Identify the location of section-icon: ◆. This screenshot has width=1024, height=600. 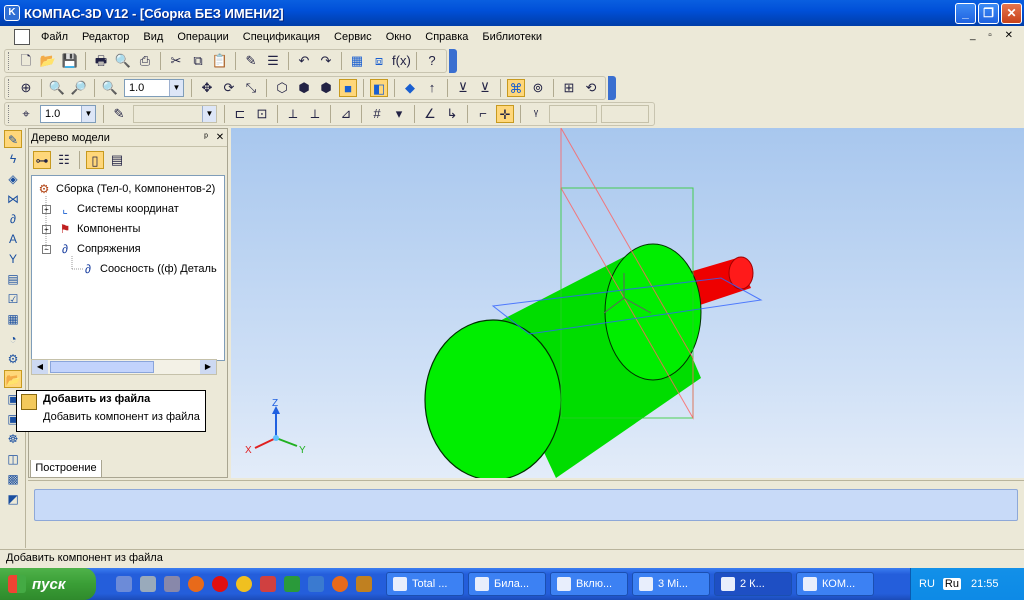
(410, 88).